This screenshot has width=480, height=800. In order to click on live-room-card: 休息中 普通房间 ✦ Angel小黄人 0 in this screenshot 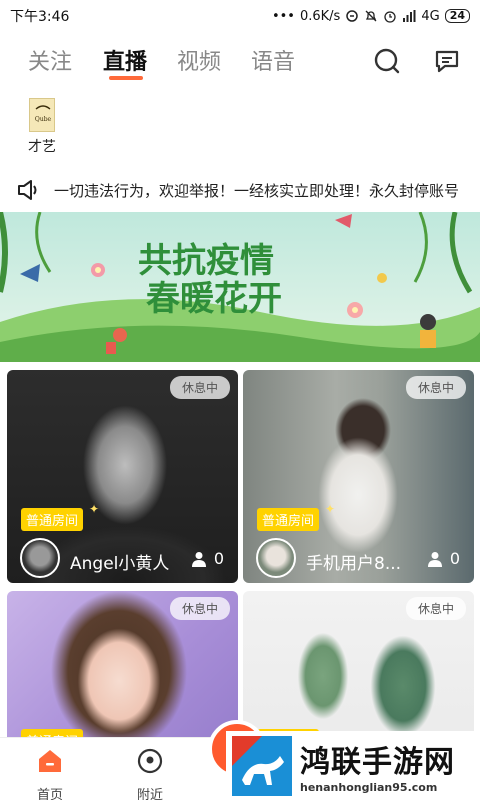, I will do `click(122, 476)`.